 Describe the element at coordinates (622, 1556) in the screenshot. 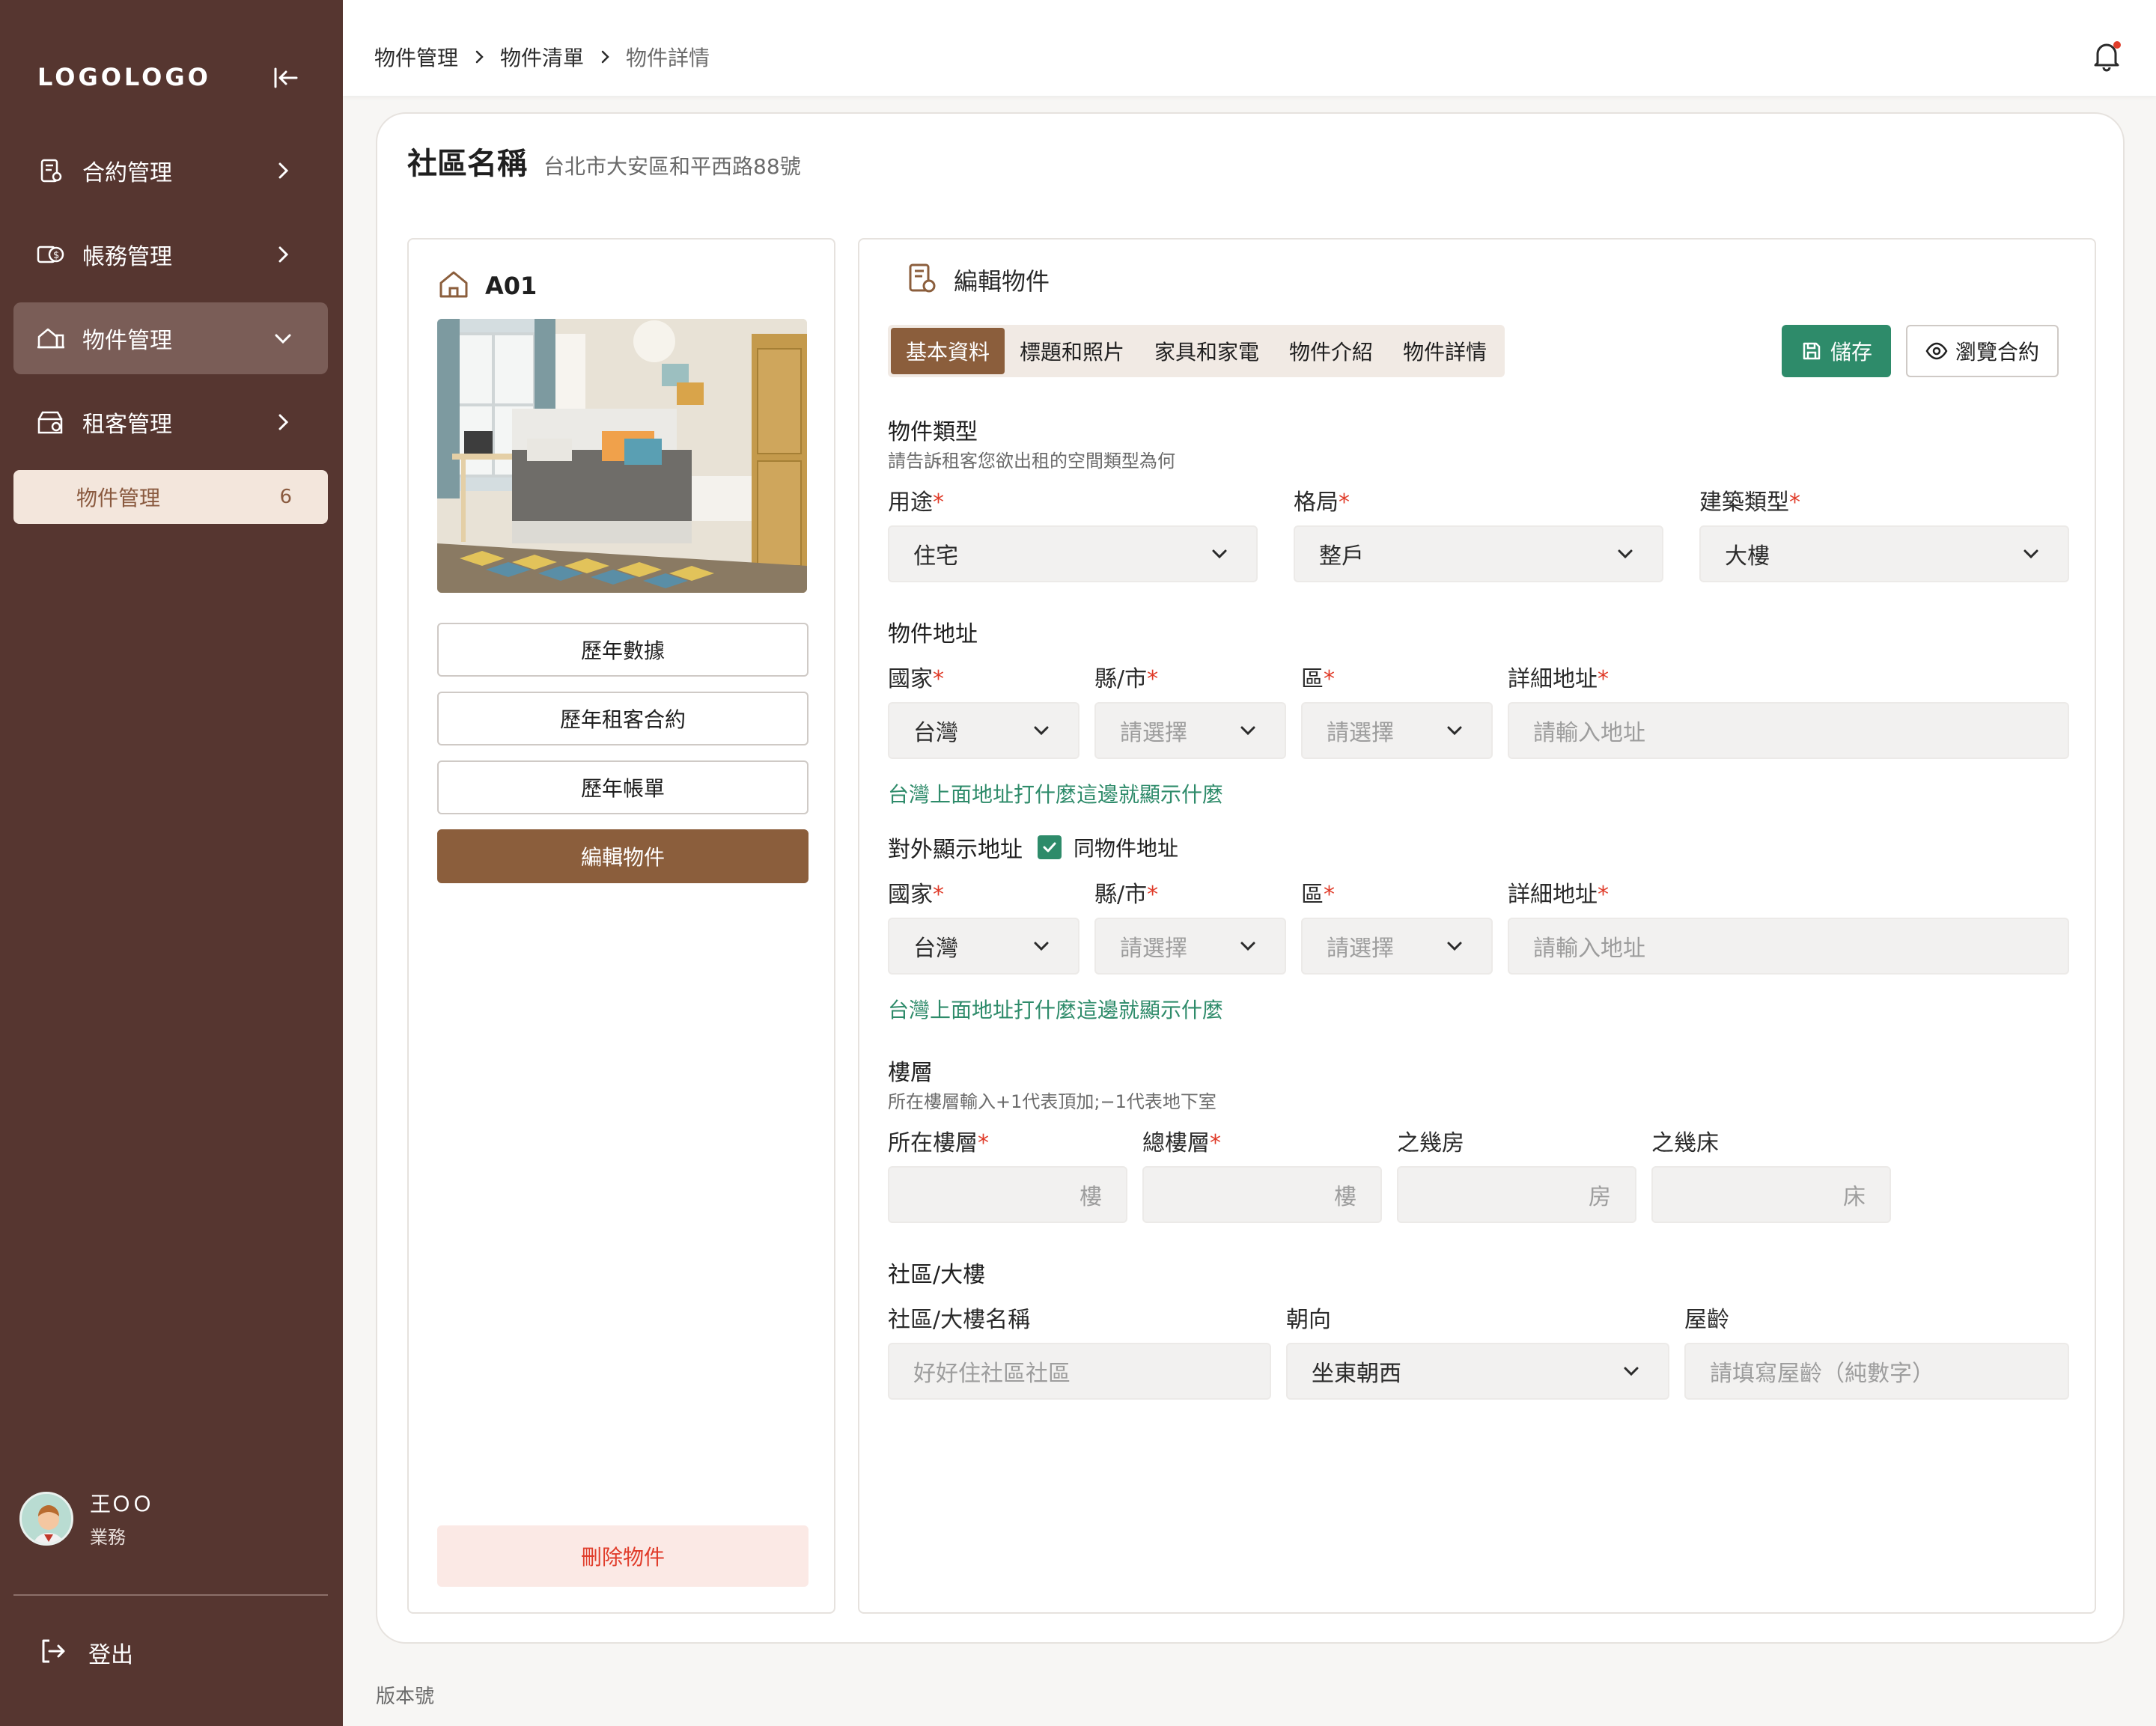

I see `delete-property-button: 刪除物件` at that location.